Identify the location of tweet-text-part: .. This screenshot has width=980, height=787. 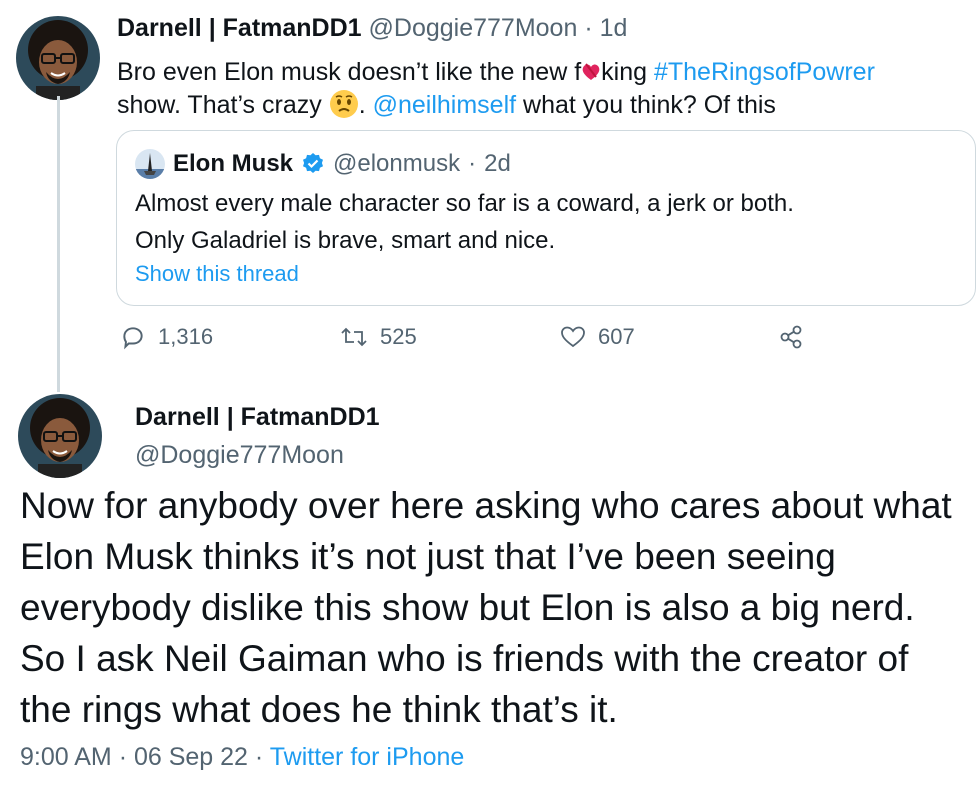
(362, 105).